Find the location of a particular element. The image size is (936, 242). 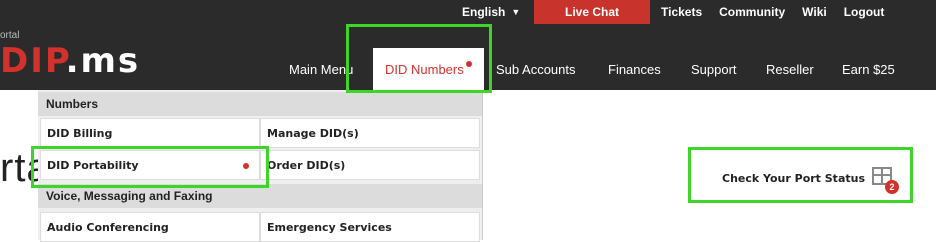

live-chat-button: Live Chat is located at coordinates (592, 12).